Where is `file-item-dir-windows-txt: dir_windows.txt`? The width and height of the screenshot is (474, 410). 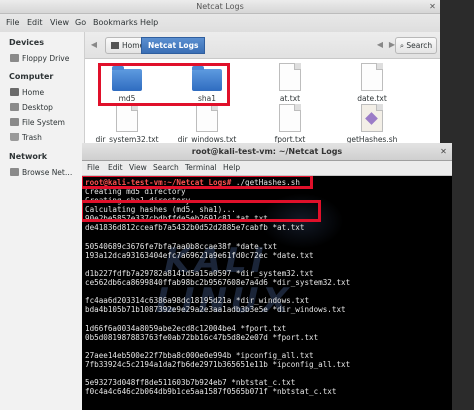
file-item-dir-windows-txt: dir_windows.txt is located at coordinates (207, 124).